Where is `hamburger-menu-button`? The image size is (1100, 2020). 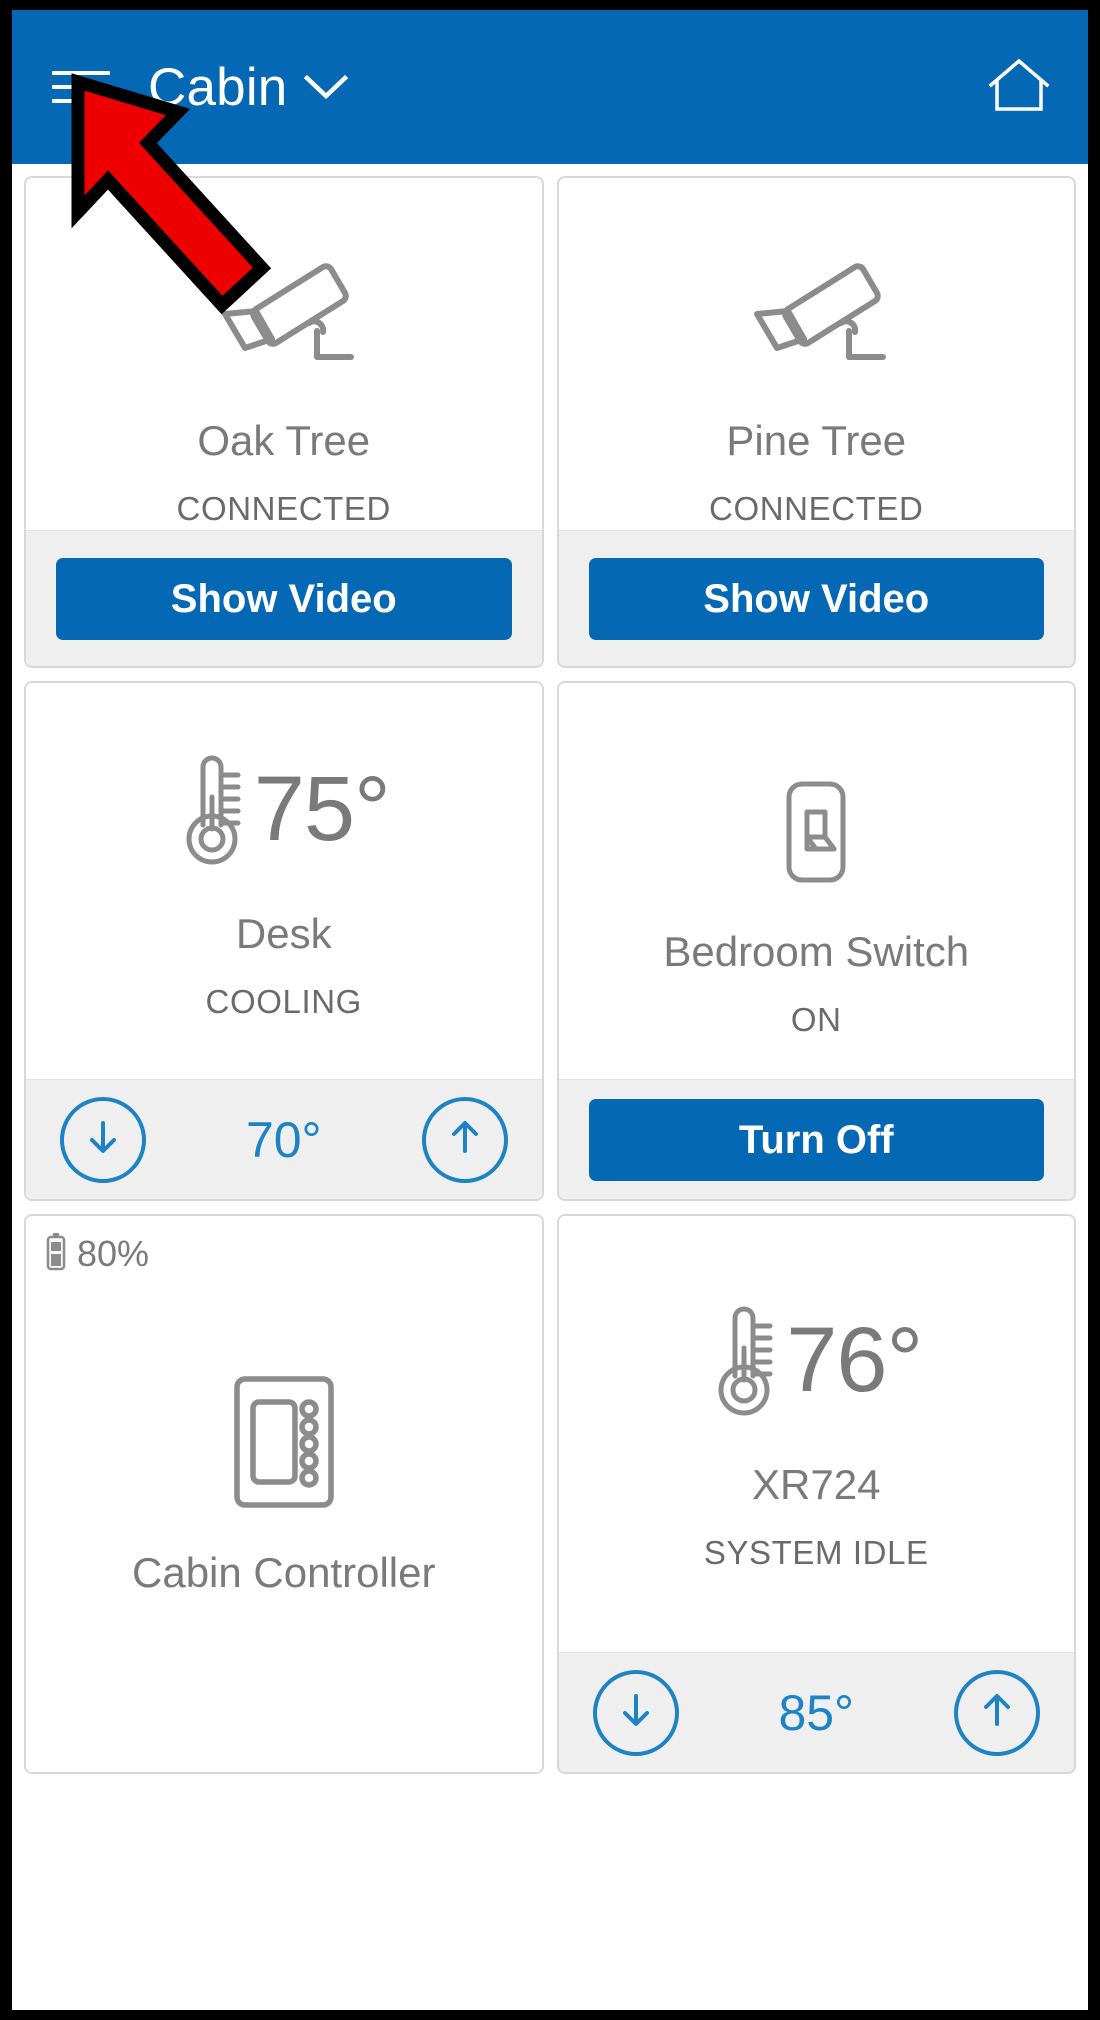 hamburger-menu-button is located at coordinates (81, 87).